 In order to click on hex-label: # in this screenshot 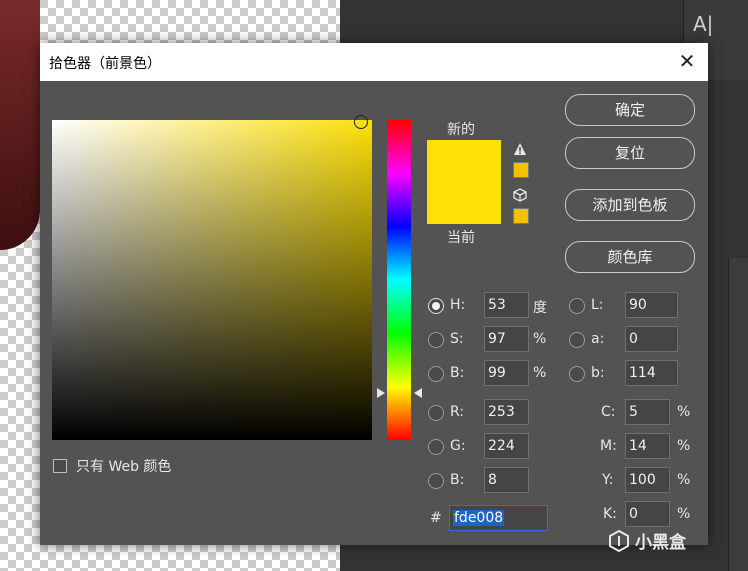, I will do `click(436, 518)`.